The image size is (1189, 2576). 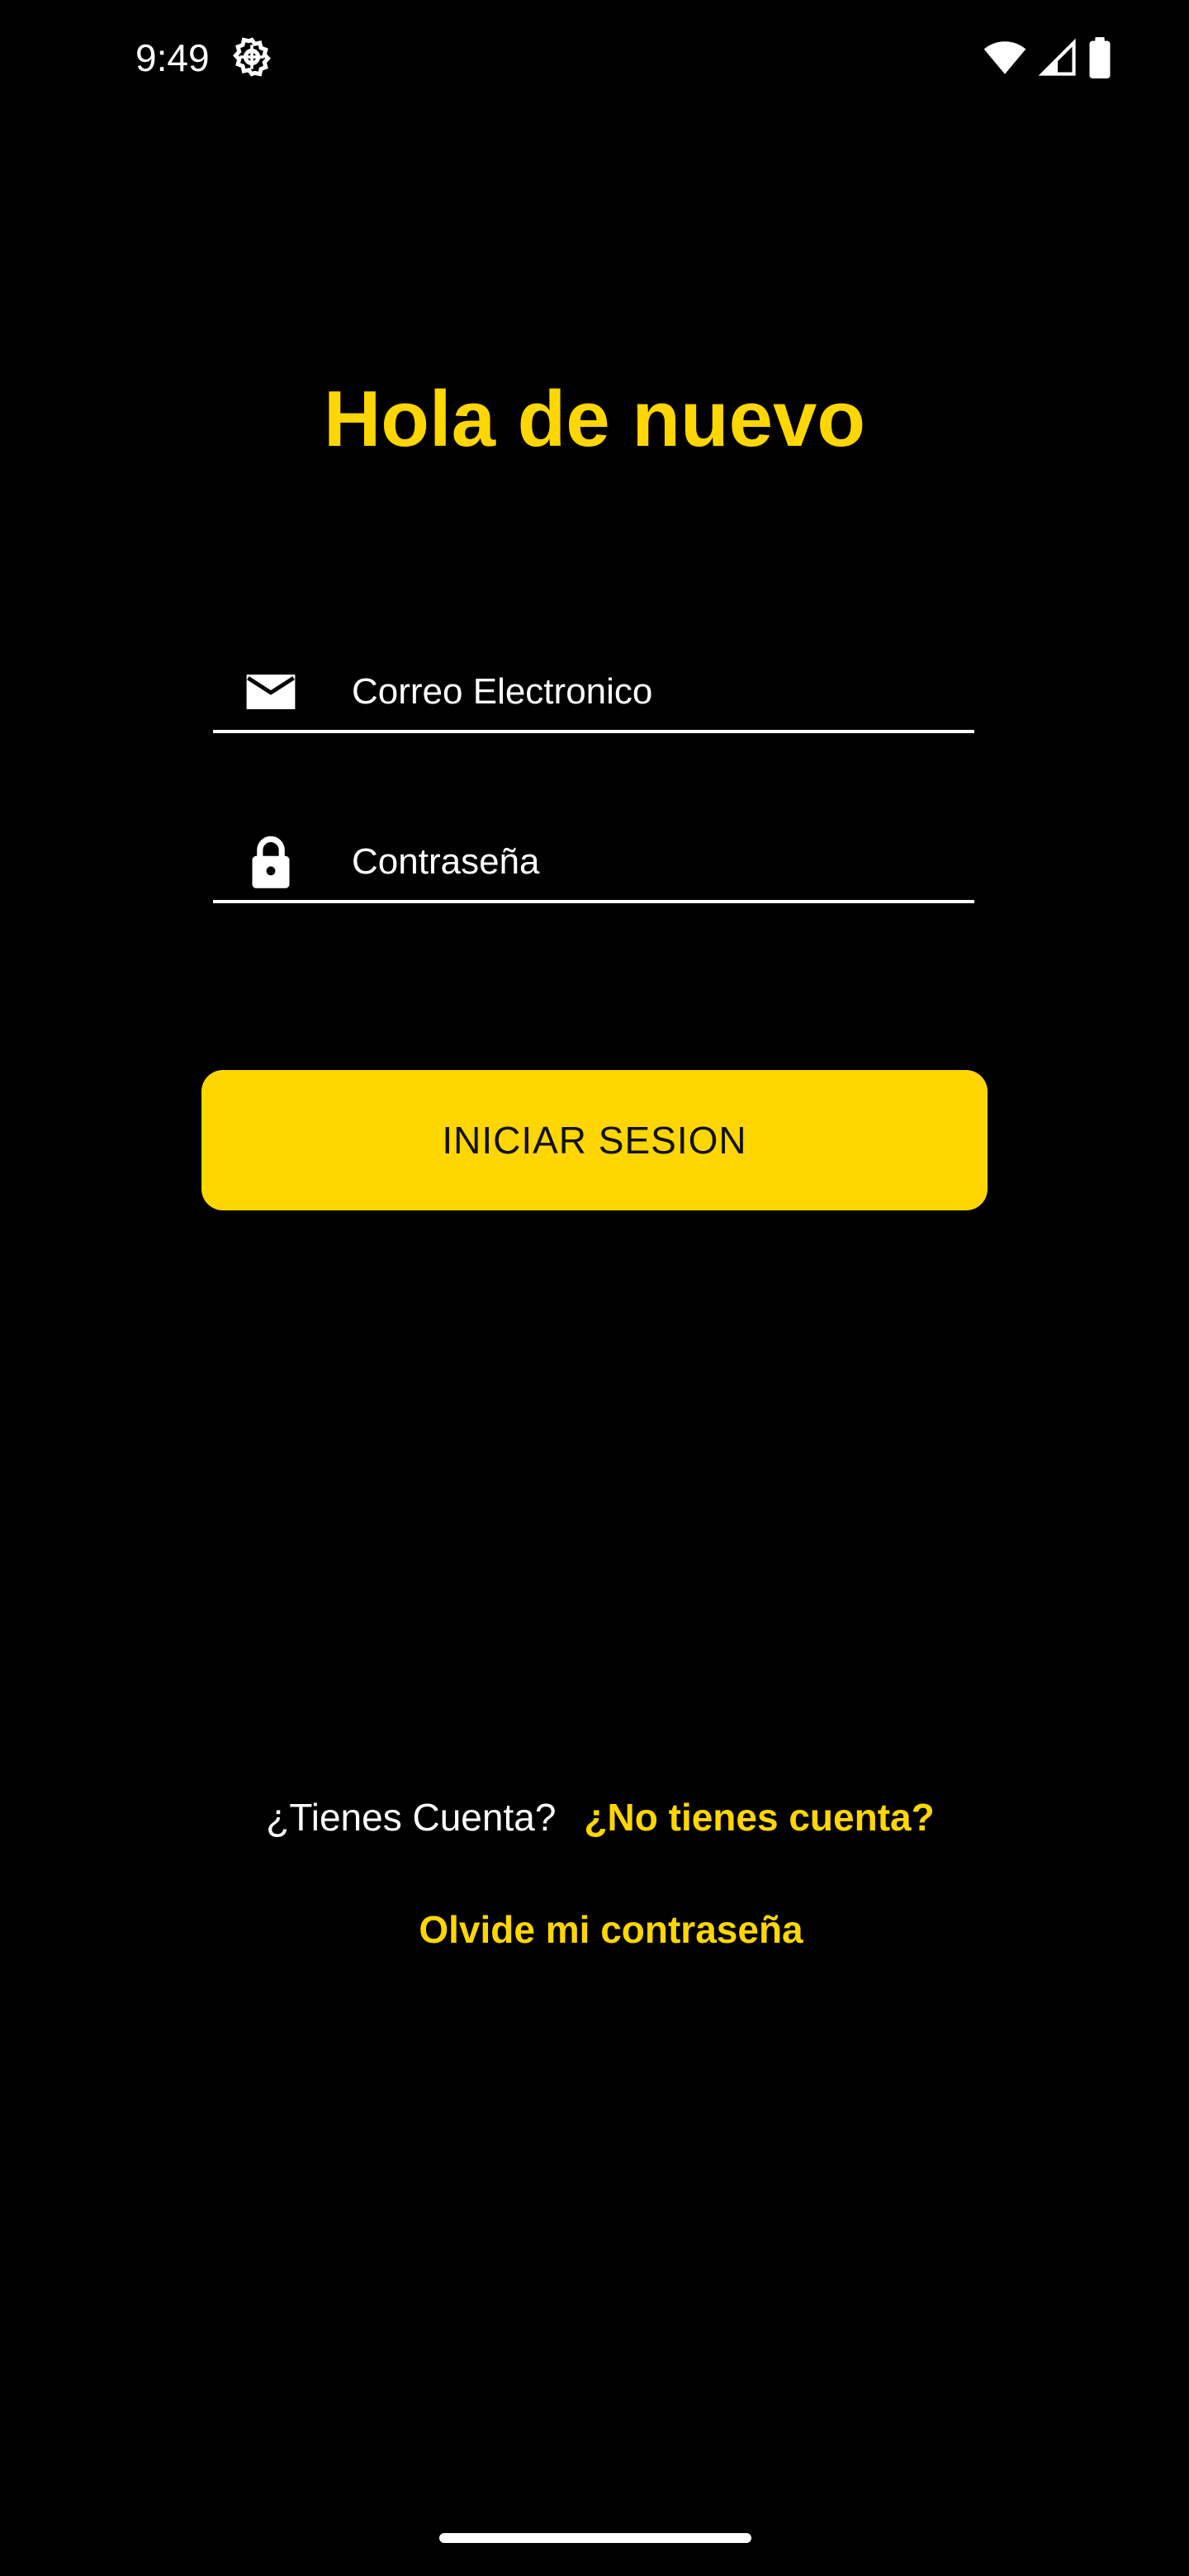 I want to click on status-icons, so click(x=1047, y=57).